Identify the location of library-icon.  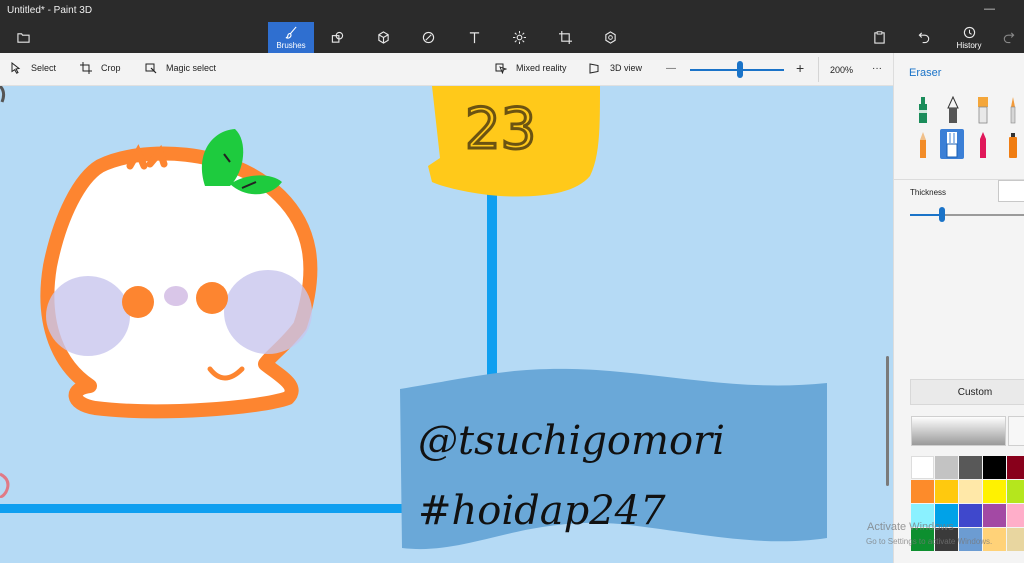
(610, 37).